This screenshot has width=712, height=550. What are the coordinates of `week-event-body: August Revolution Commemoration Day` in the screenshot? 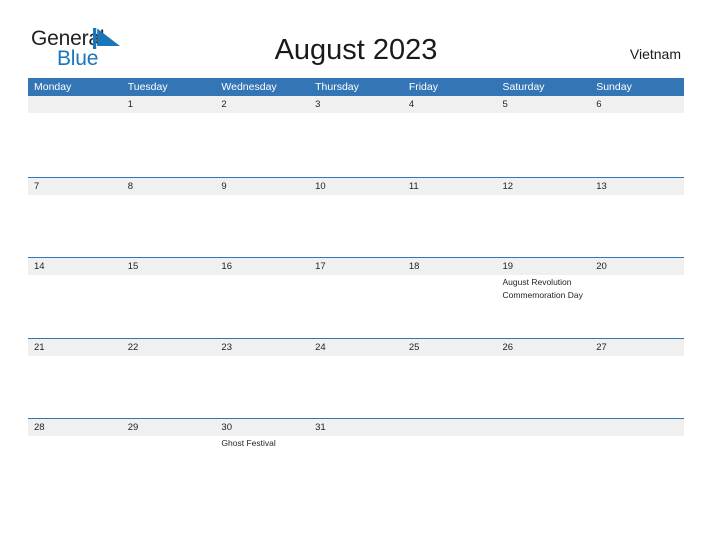 It's located at (356, 288).